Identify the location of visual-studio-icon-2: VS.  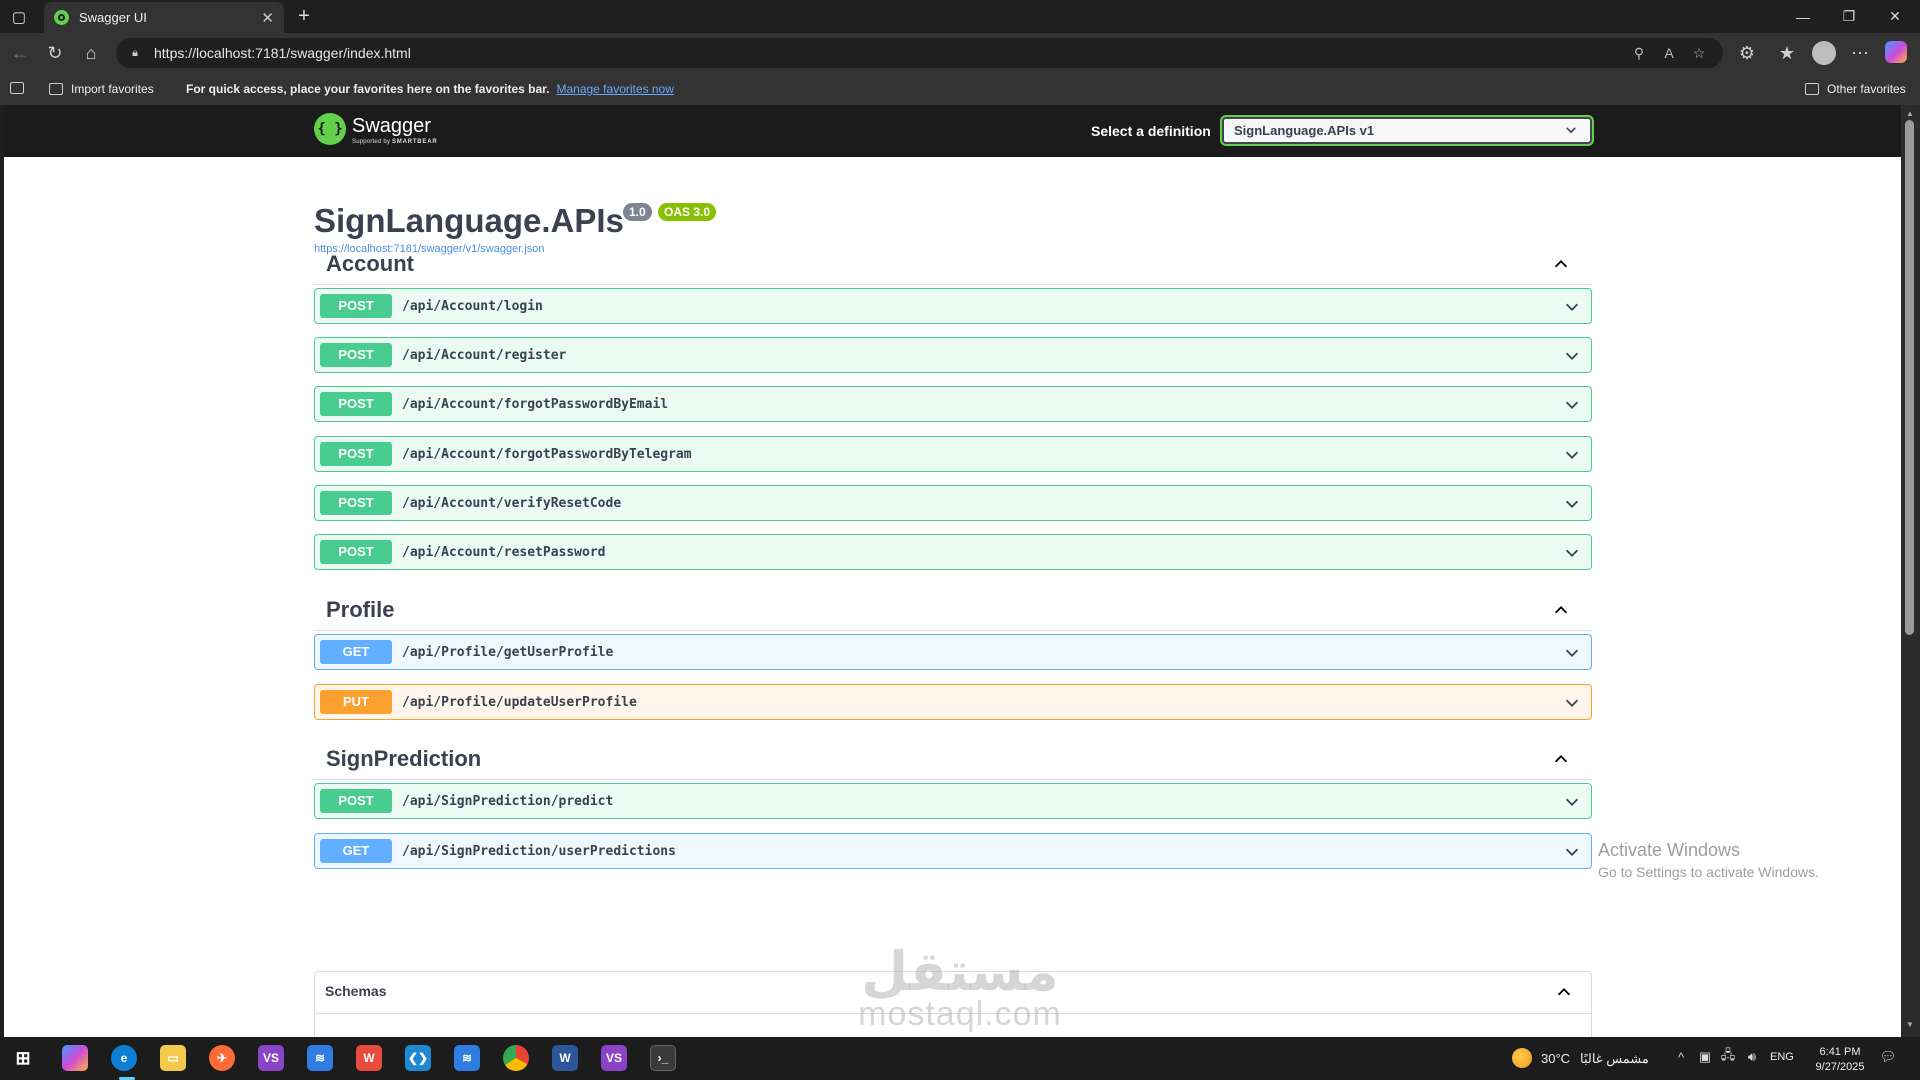
(614, 1058).